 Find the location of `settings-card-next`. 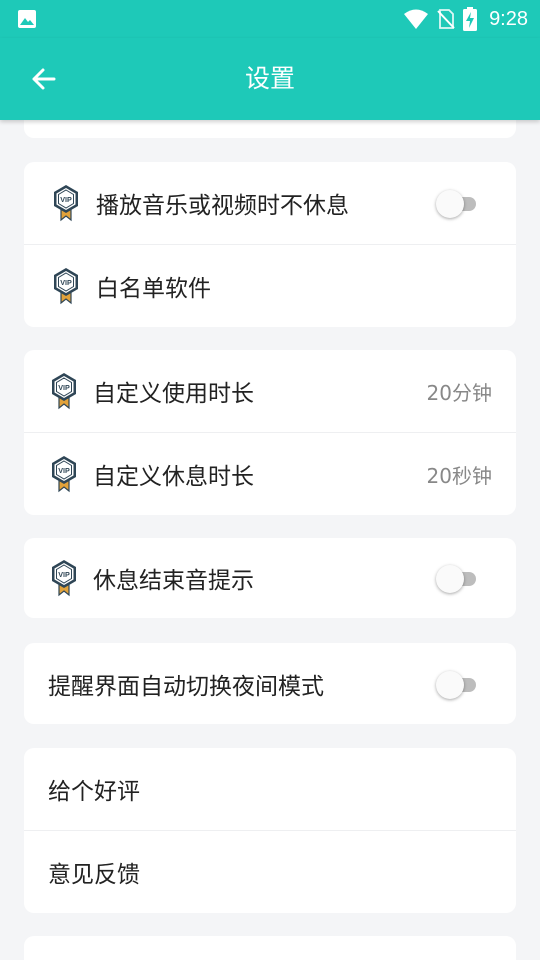

settings-card-next is located at coordinates (270, 948).